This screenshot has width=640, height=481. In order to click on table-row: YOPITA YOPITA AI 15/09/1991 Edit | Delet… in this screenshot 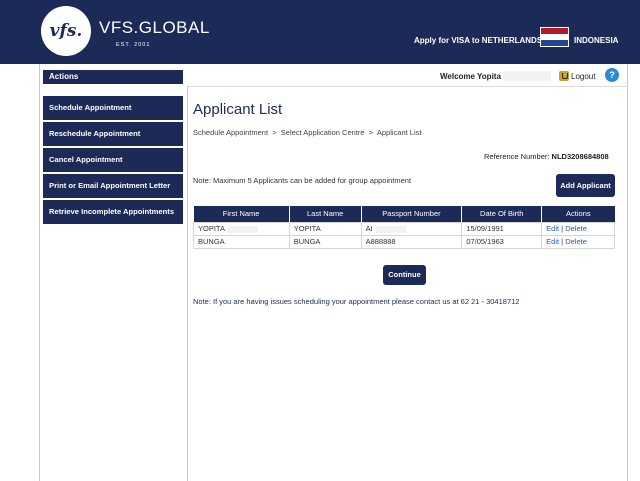, I will do `click(404, 228)`.